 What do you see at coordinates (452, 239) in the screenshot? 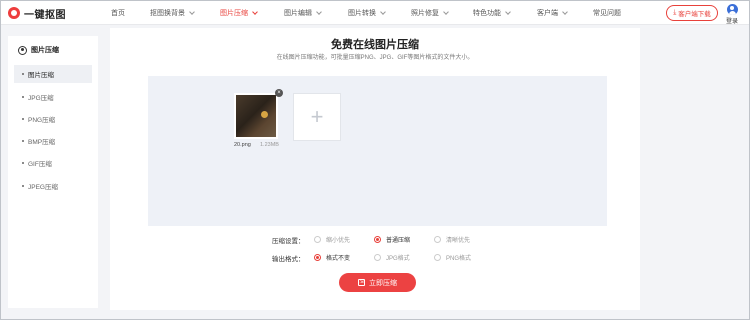
I see `radio-clarity-first: 清晰优先` at bounding box center [452, 239].